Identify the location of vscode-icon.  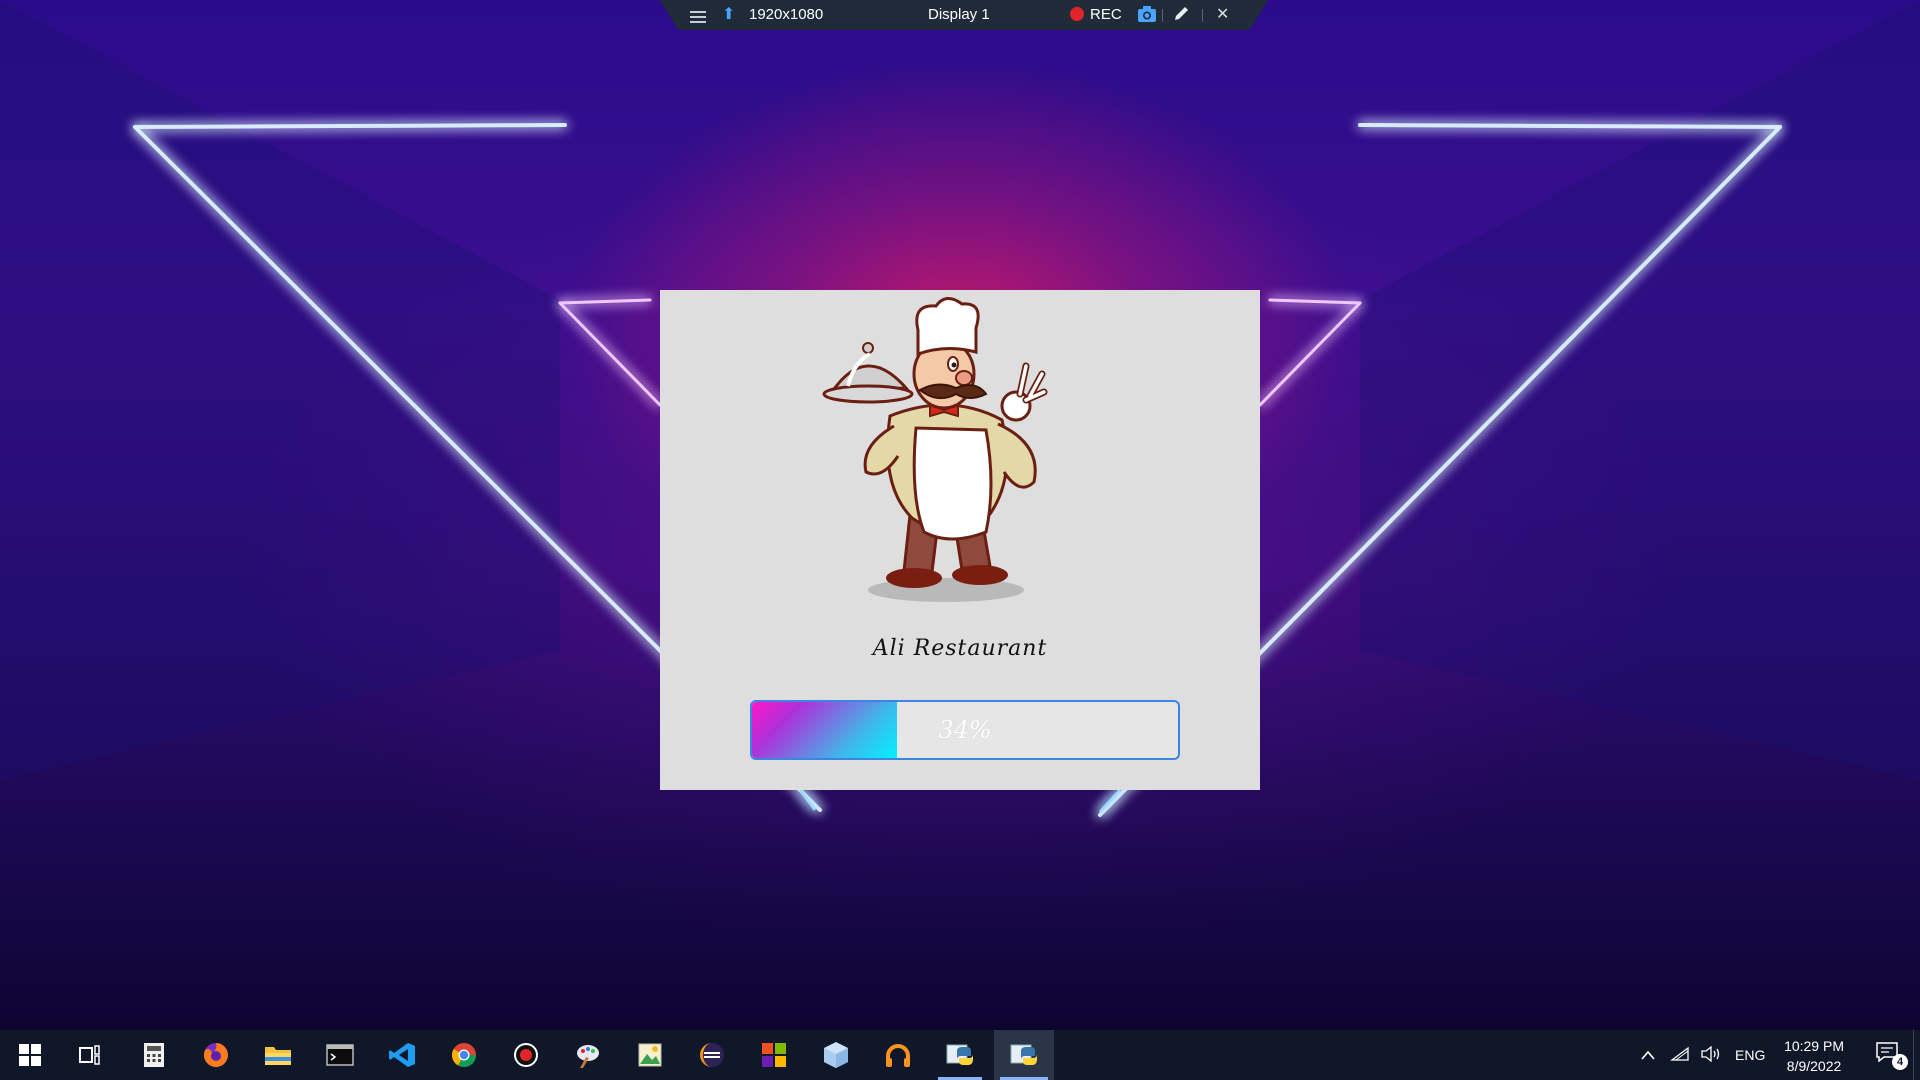
(402, 1055).